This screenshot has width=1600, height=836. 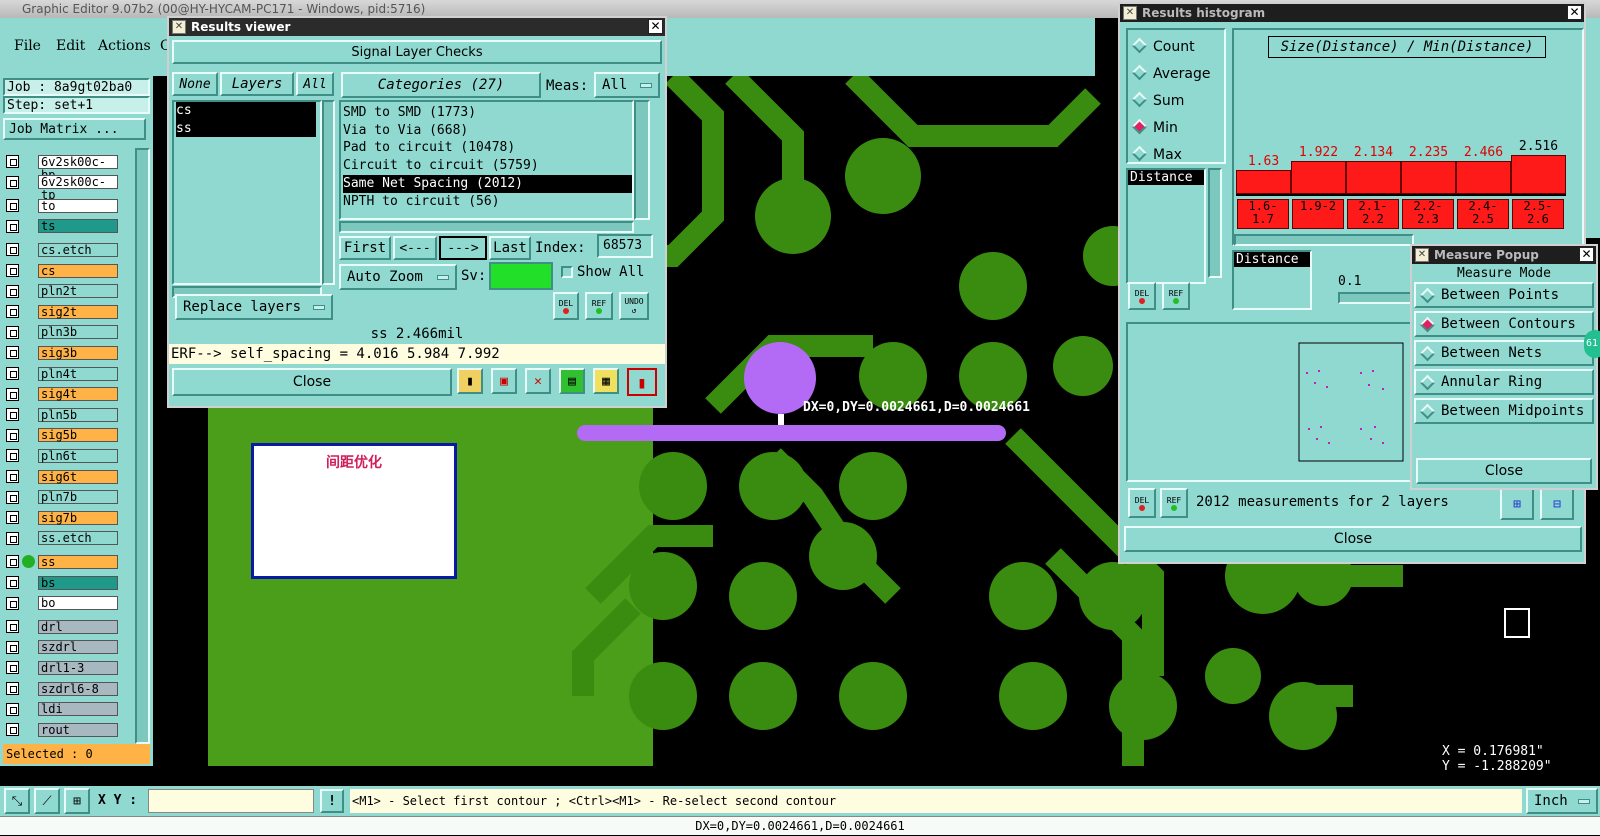 I want to click on layer-name: pln3b, so click(x=78, y=332).